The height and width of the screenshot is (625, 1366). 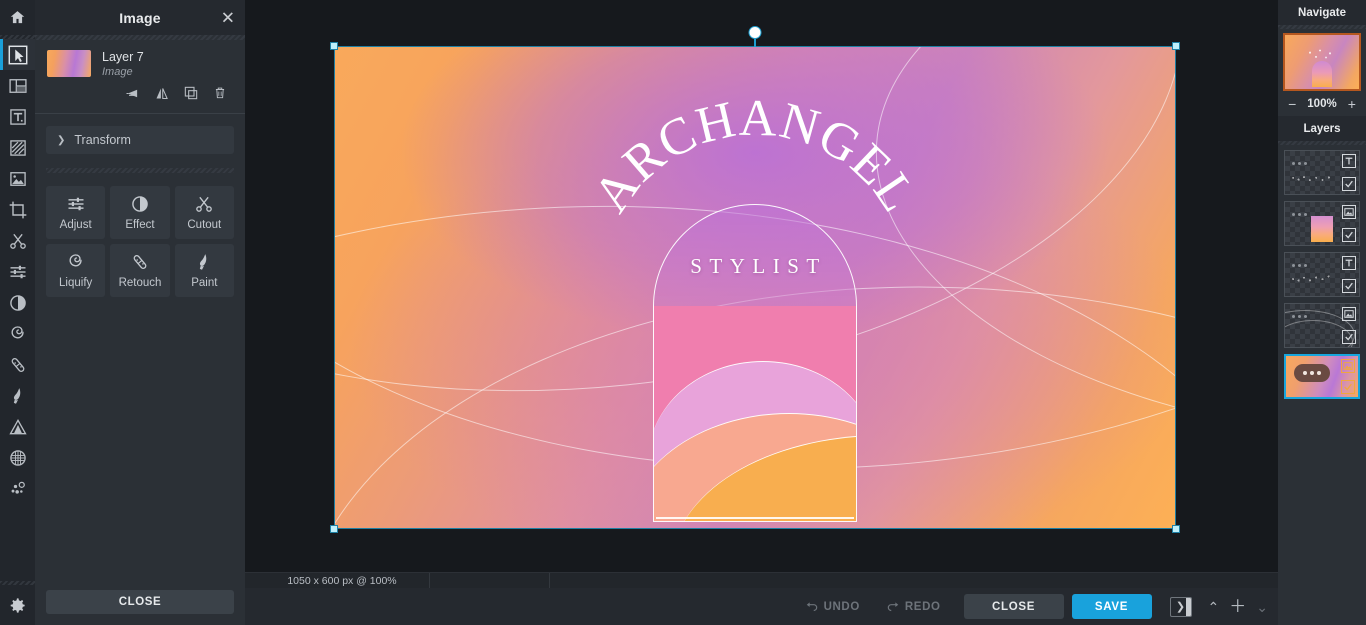 What do you see at coordinates (191, 93) in the screenshot?
I see `duplicate-icon` at bounding box center [191, 93].